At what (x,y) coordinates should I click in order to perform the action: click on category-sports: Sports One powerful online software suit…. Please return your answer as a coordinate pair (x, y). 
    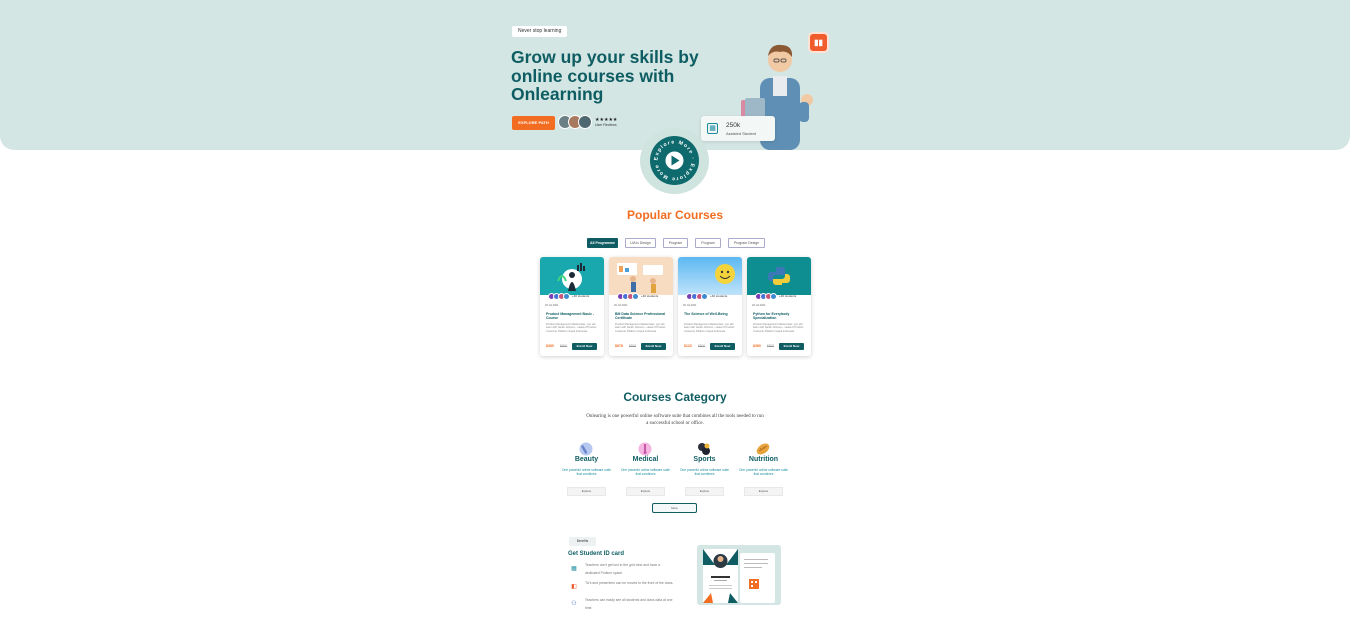
    Looking at the image, I should click on (704, 470).